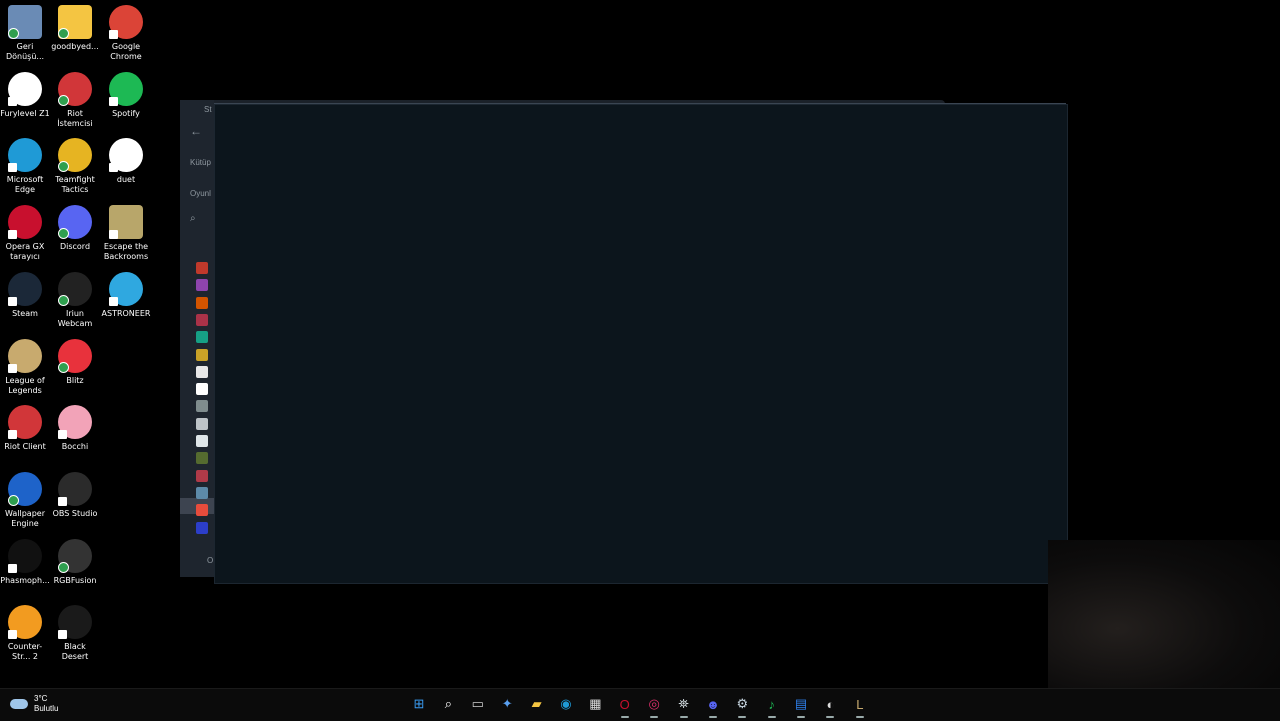 The width and height of the screenshot is (1280, 721). Describe the element at coordinates (25, 252) in the screenshot. I see `desktop-icon-label: Opera GX tarayıcı` at that location.